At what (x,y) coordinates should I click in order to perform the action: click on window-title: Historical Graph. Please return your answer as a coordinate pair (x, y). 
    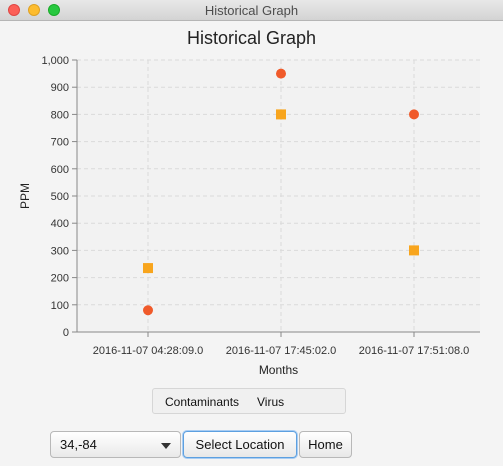
    Looking at the image, I should click on (251, 10).